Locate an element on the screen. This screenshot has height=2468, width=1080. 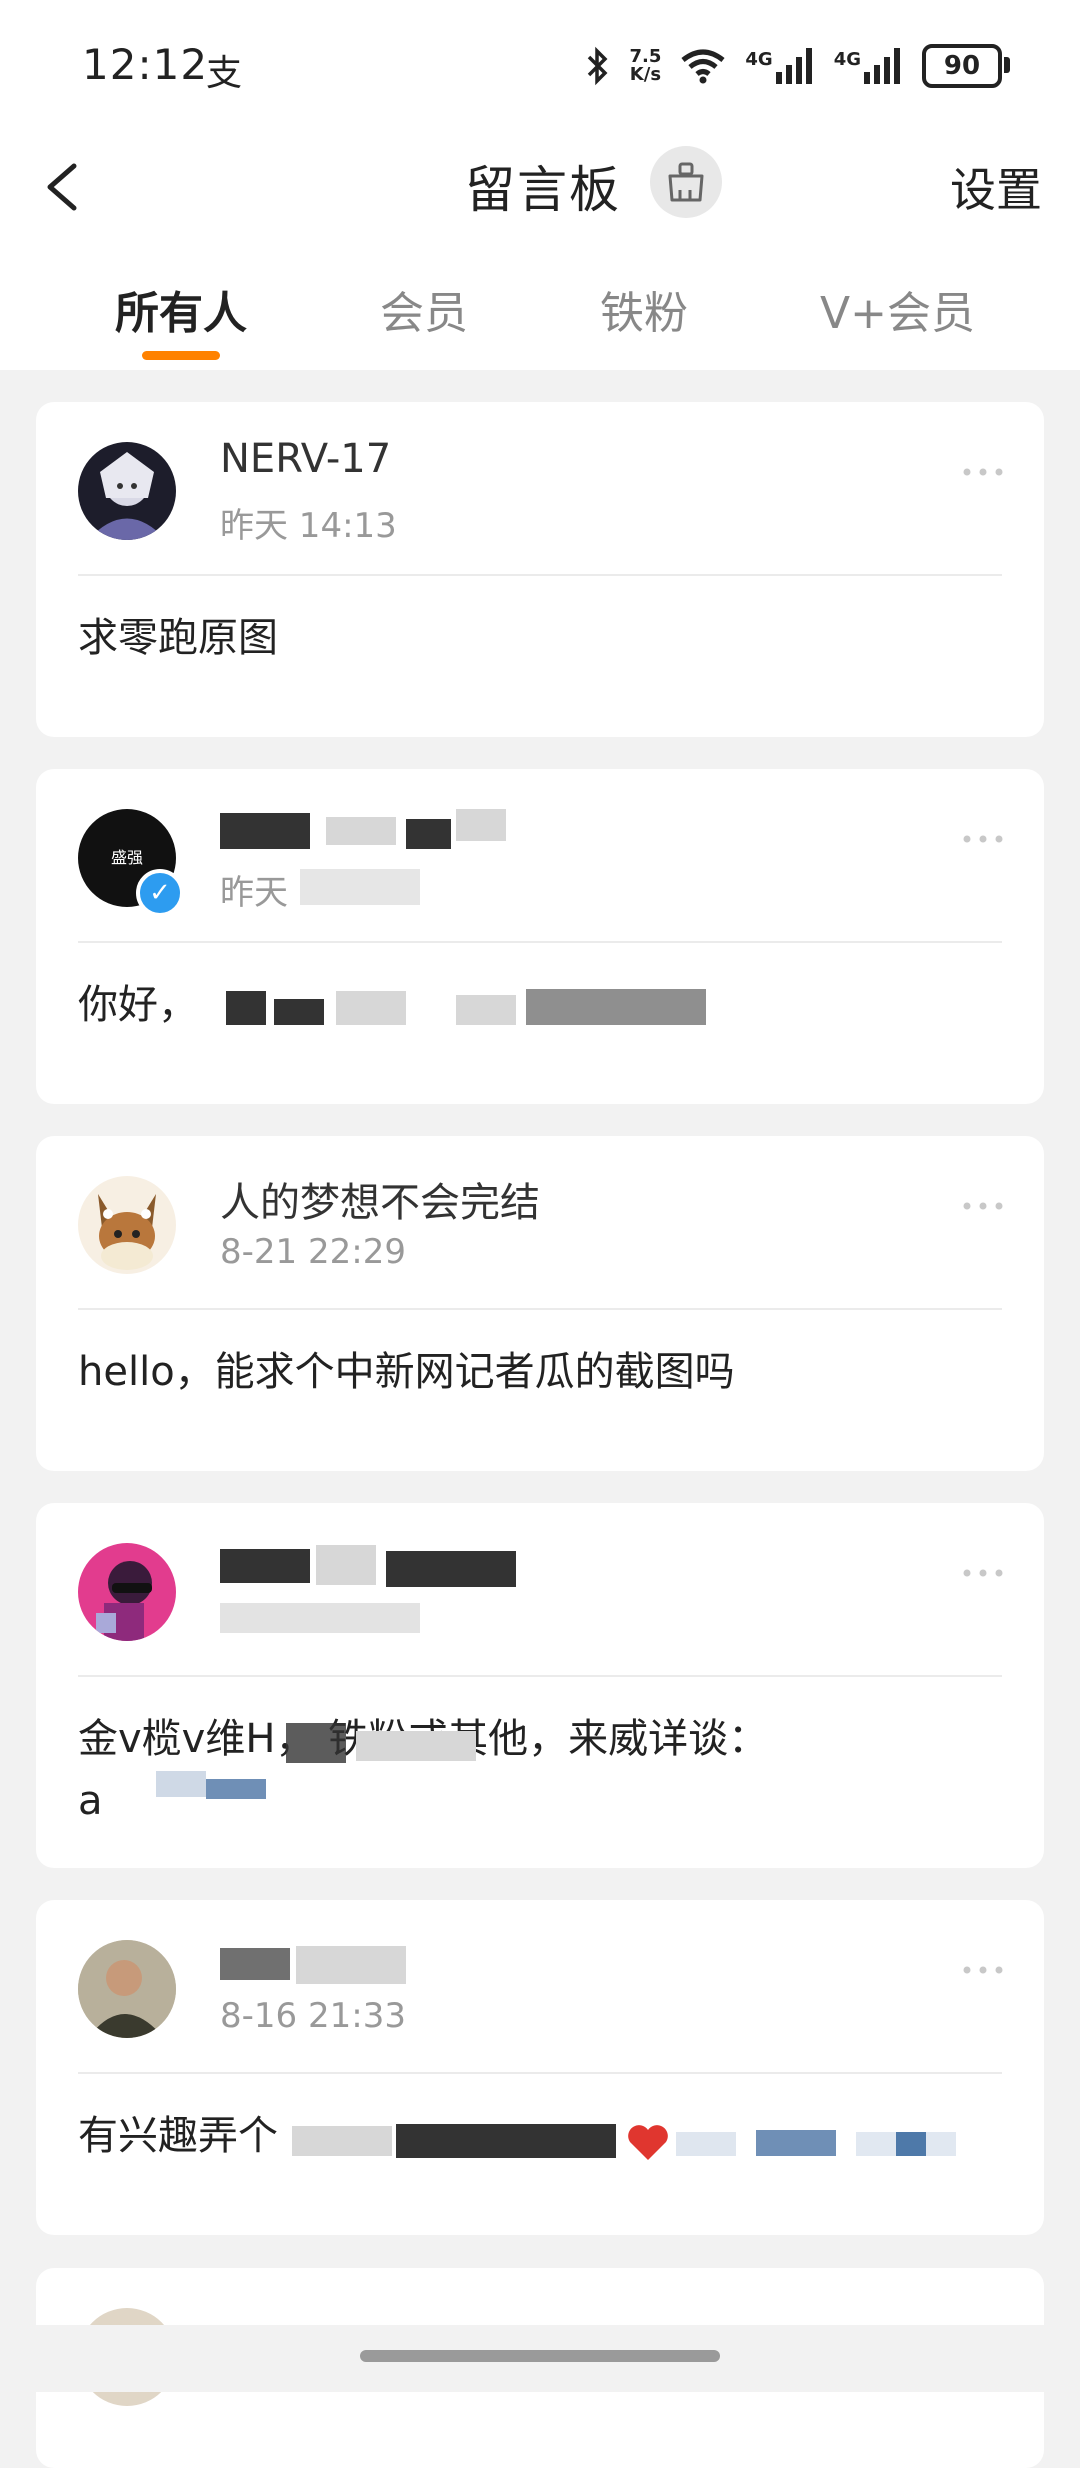
active-tab-indicator is located at coordinates (181, 355).